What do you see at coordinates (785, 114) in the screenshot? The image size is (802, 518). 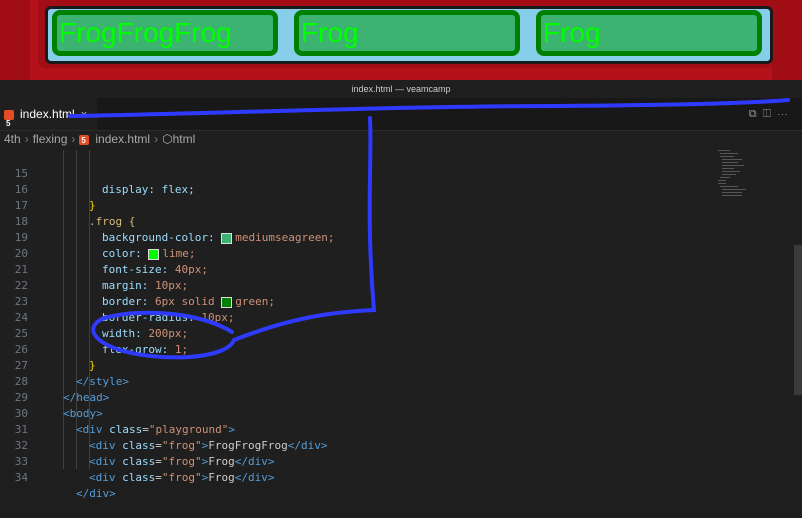 I see `more-actions-icon: ⋯` at bounding box center [785, 114].